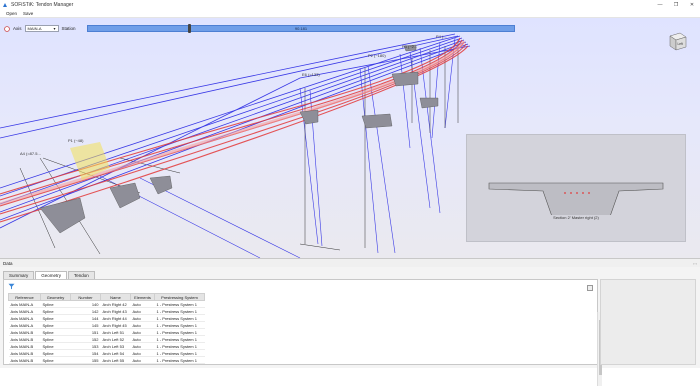 This screenshot has width=700, height=386. What do you see at coordinates (115, 353) in the screenshot?
I see `cell-name: Arch Left 54` at bounding box center [115, 353].